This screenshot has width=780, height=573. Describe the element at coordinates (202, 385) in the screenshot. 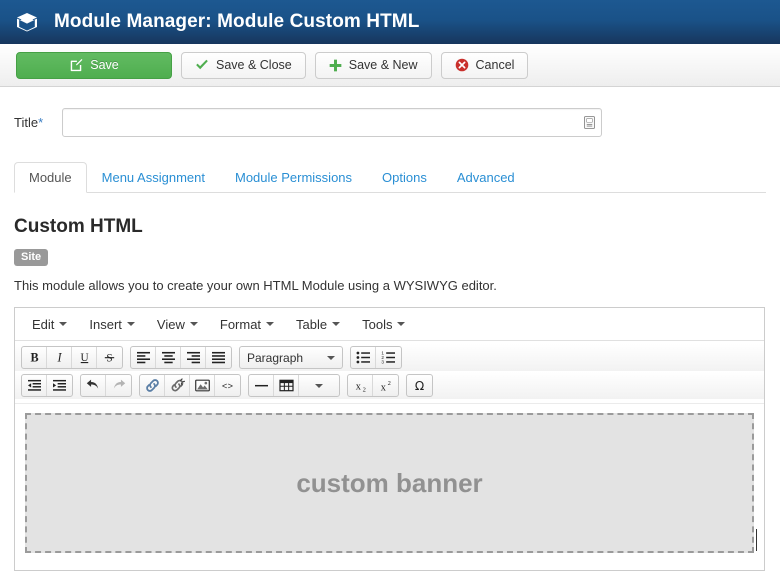

I see `image-icon` at that location.